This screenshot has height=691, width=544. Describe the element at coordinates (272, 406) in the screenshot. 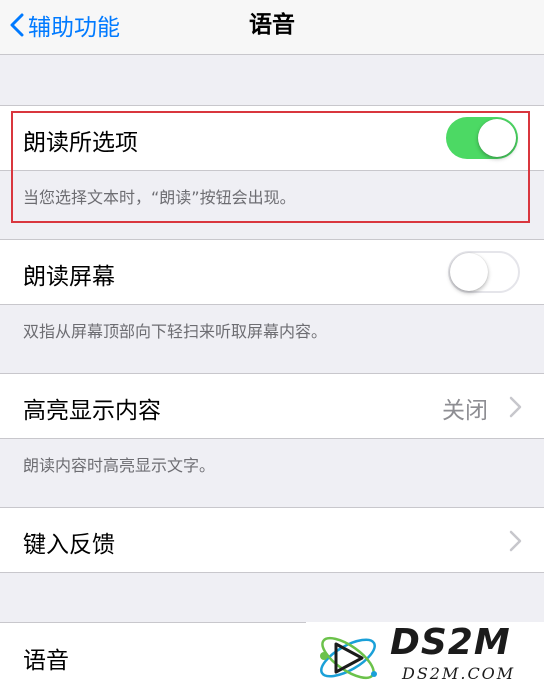

I see `highlight-content-row: 高亮显示内容 关闭` at that location.